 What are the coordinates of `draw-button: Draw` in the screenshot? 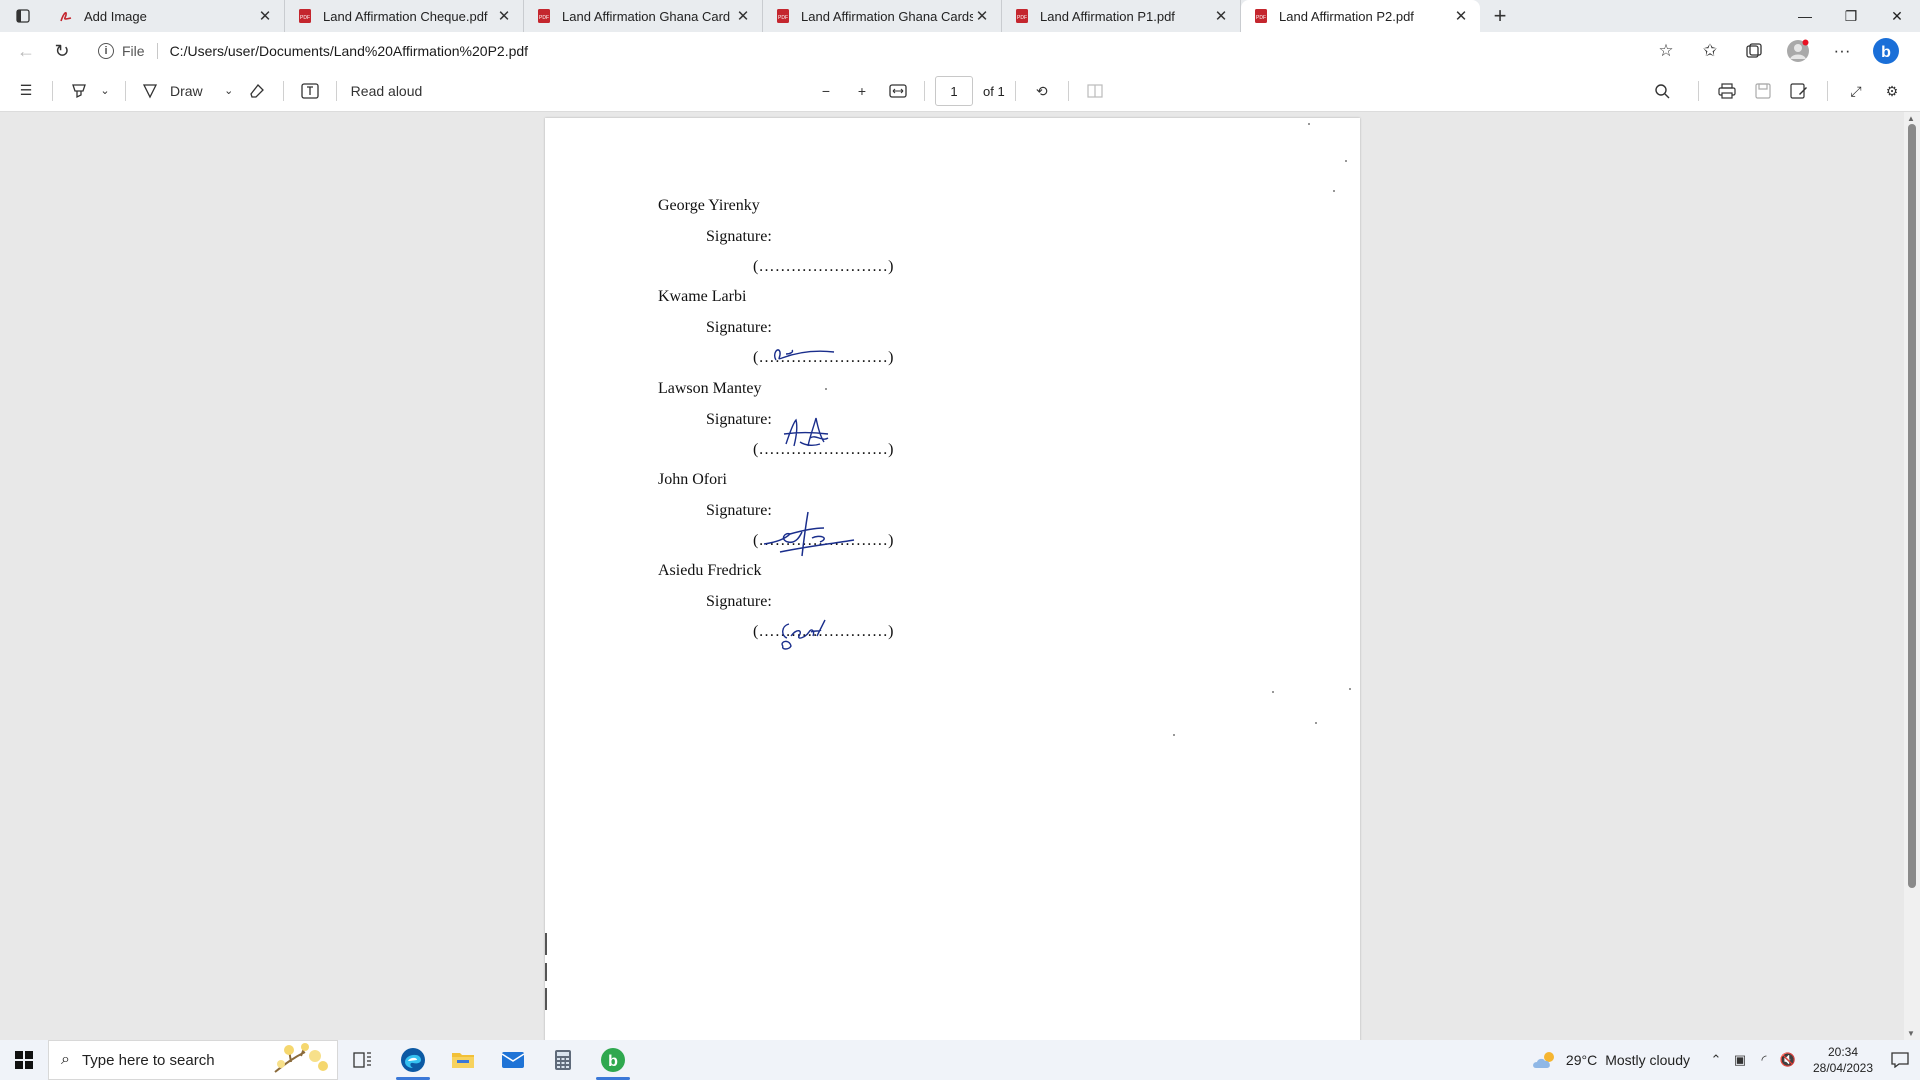 It's located at (172, 91).